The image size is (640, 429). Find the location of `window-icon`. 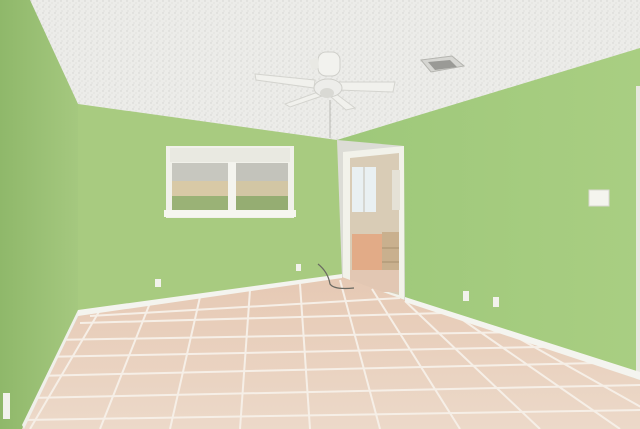

window-icon is located at coordinates (230, 182).